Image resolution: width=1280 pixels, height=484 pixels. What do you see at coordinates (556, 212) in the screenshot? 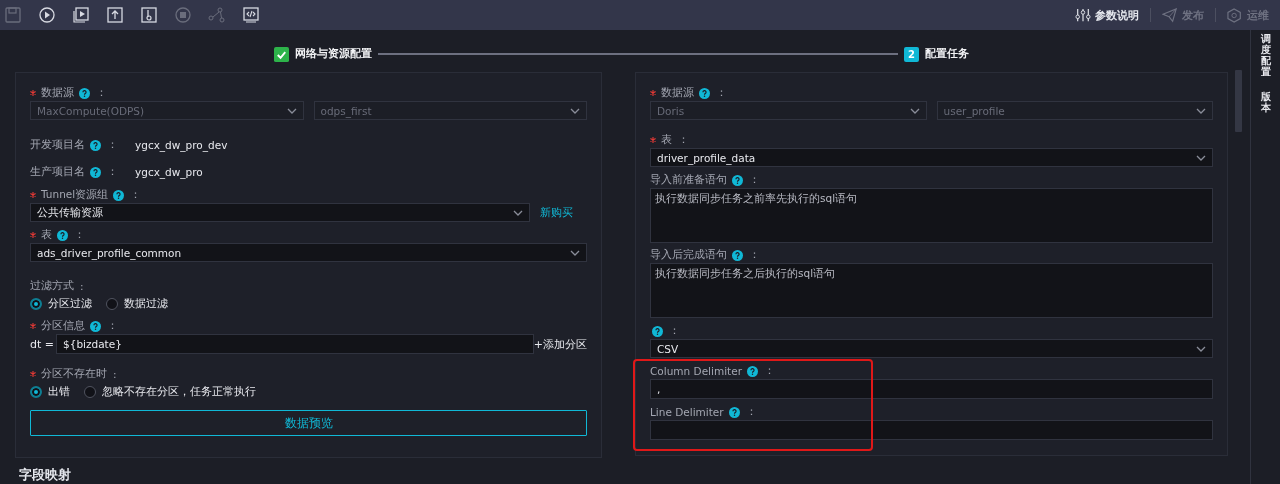
I see `buy-link: 新购买` at bounding box center [556, 212].